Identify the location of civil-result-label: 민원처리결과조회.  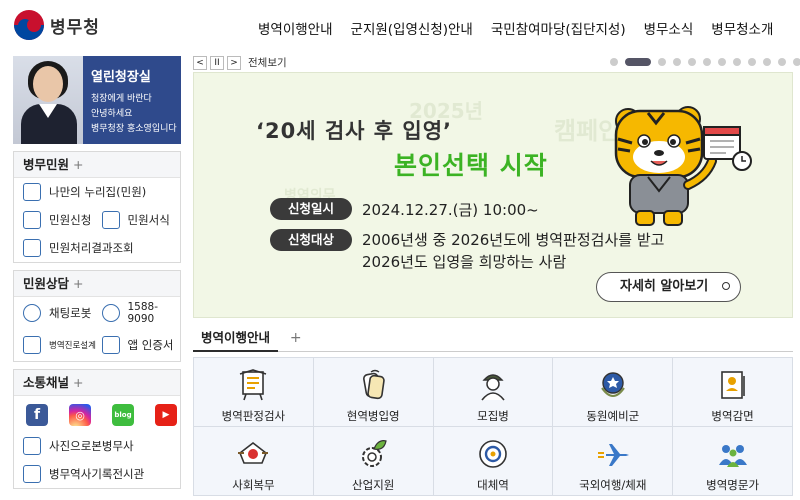
(91, 248).